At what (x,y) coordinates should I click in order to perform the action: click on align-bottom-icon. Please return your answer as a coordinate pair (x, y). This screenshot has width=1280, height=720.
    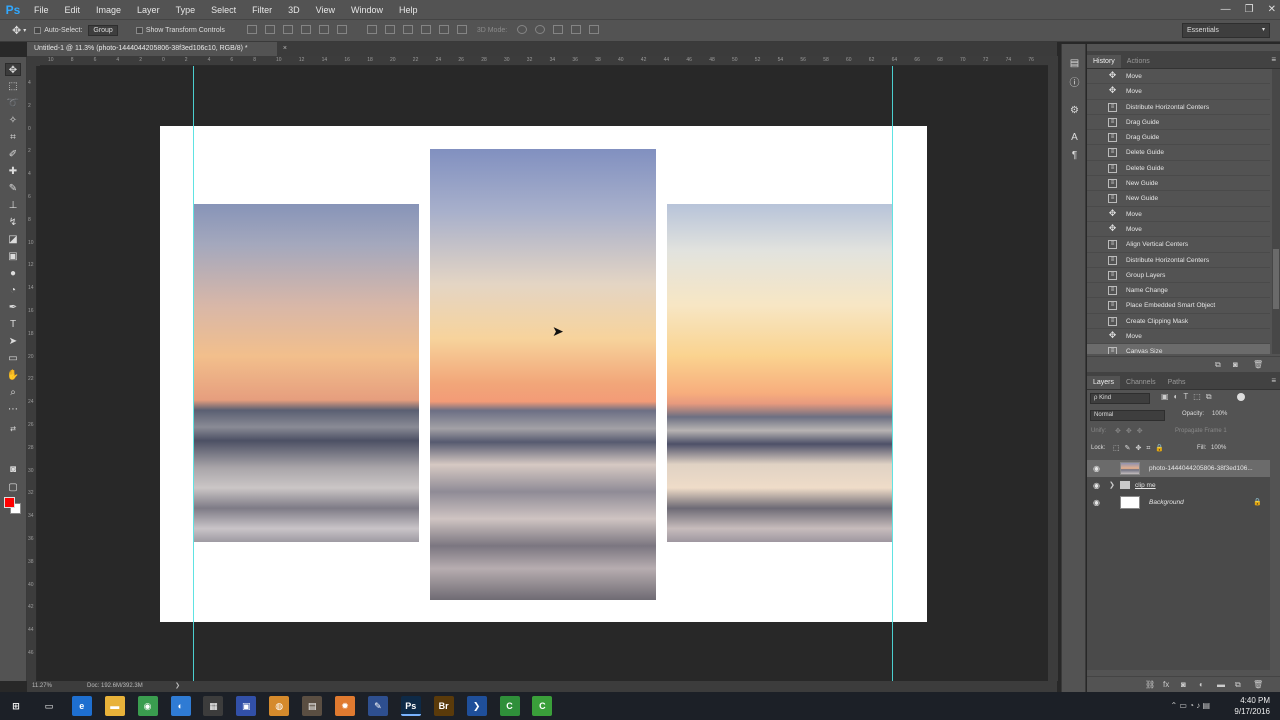
    Looking at the image, I should click on (287, 29).